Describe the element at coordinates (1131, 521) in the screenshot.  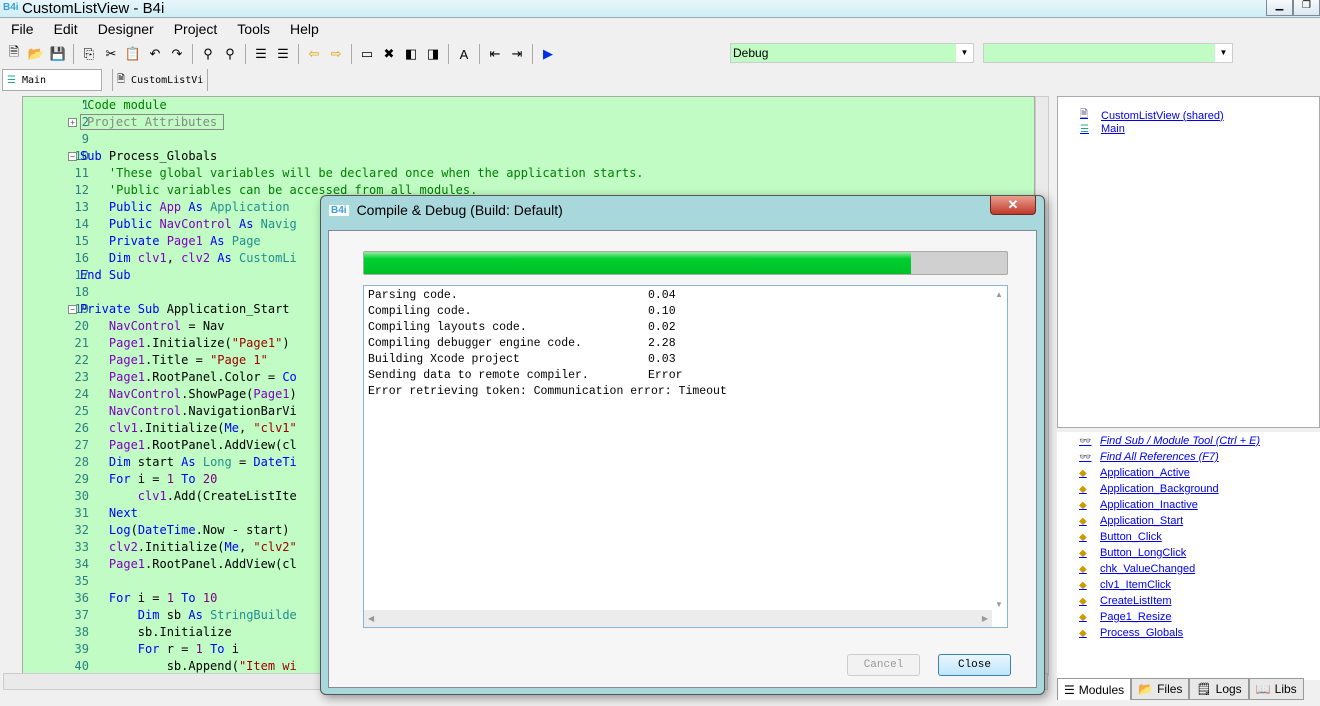
I see `sub-link: ◆ Application_Start` at that location.